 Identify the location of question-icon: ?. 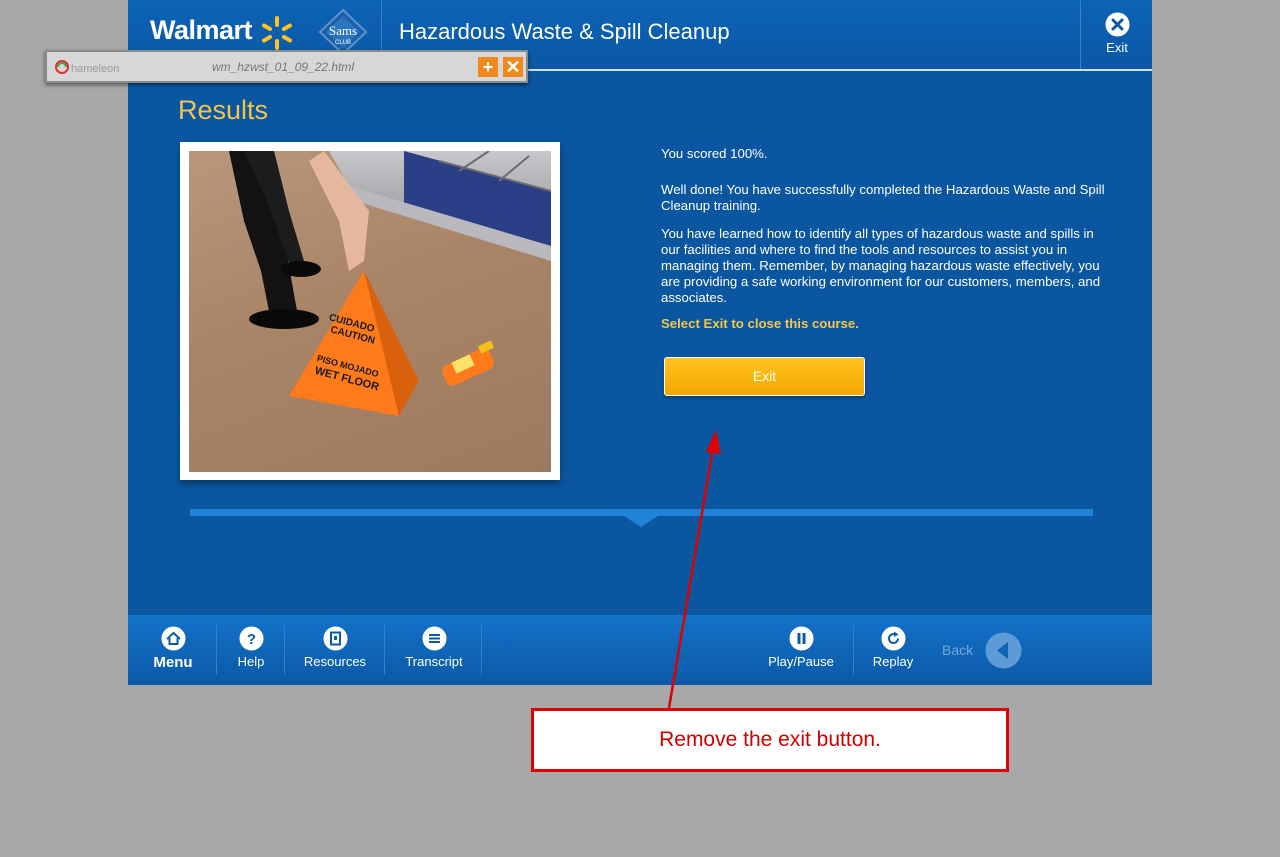
(251, 638).